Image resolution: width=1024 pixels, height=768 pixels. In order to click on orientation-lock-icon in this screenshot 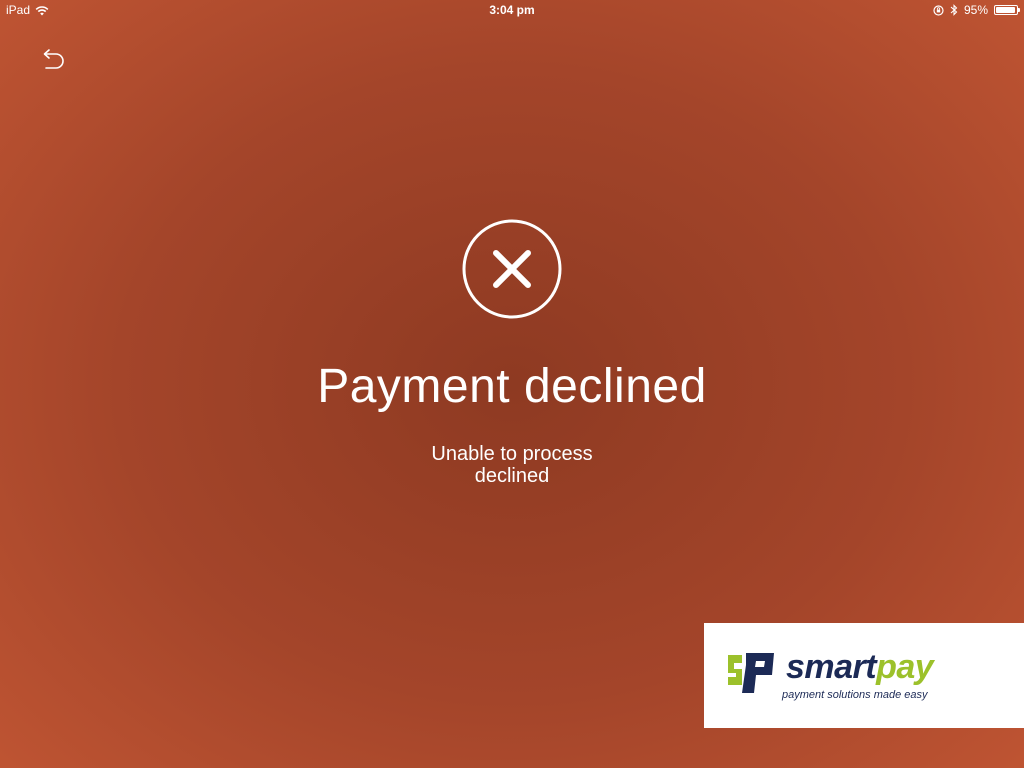, I will do `click(938, 10)`.